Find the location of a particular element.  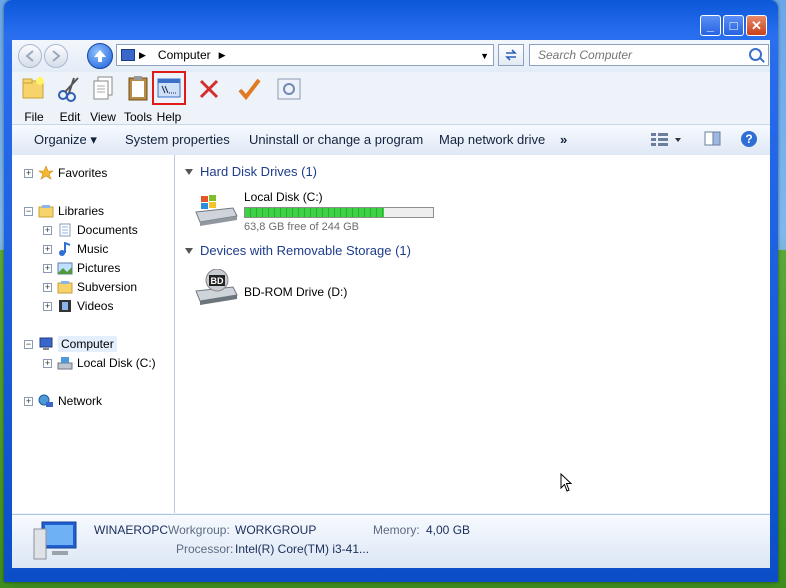

subversion-icon is located at coordinates (65, 287).